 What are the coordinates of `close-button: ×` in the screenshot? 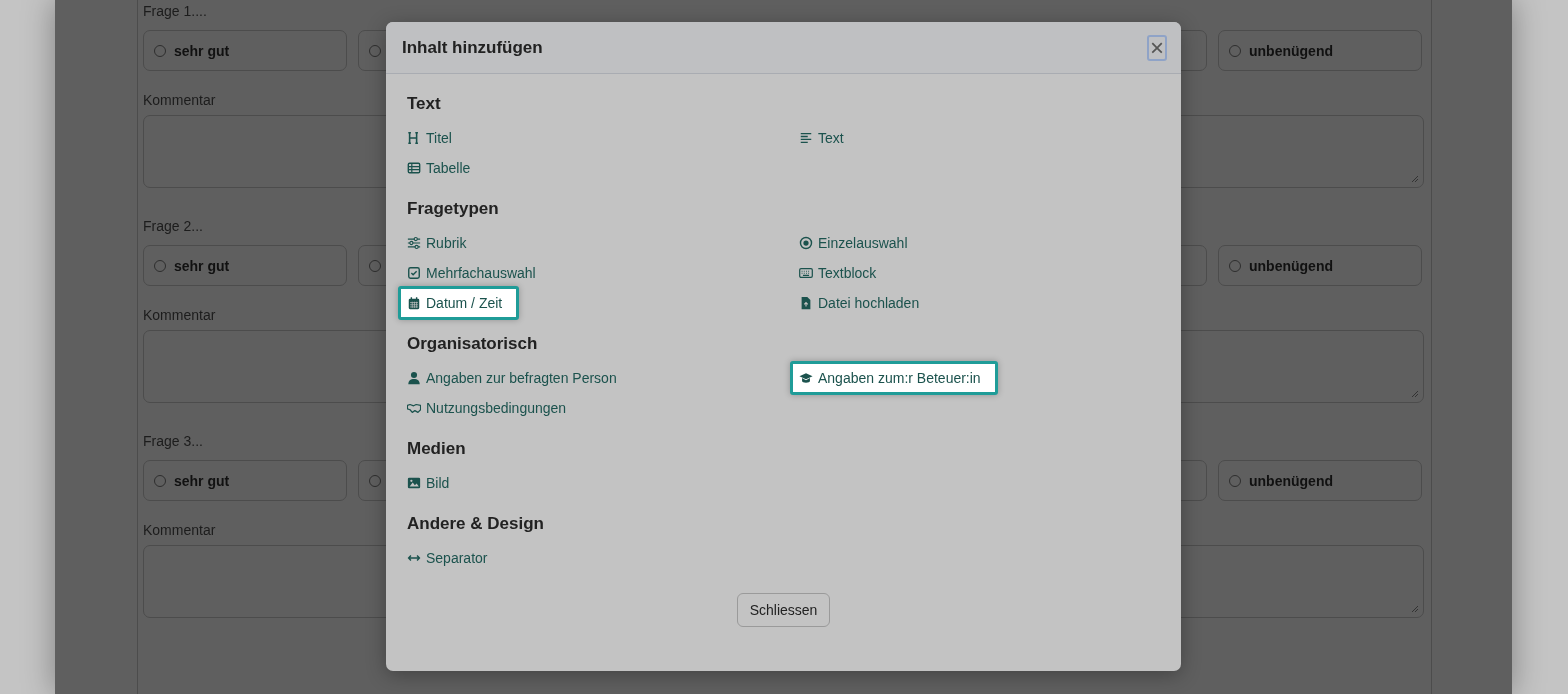 It's located at (1157, 47).